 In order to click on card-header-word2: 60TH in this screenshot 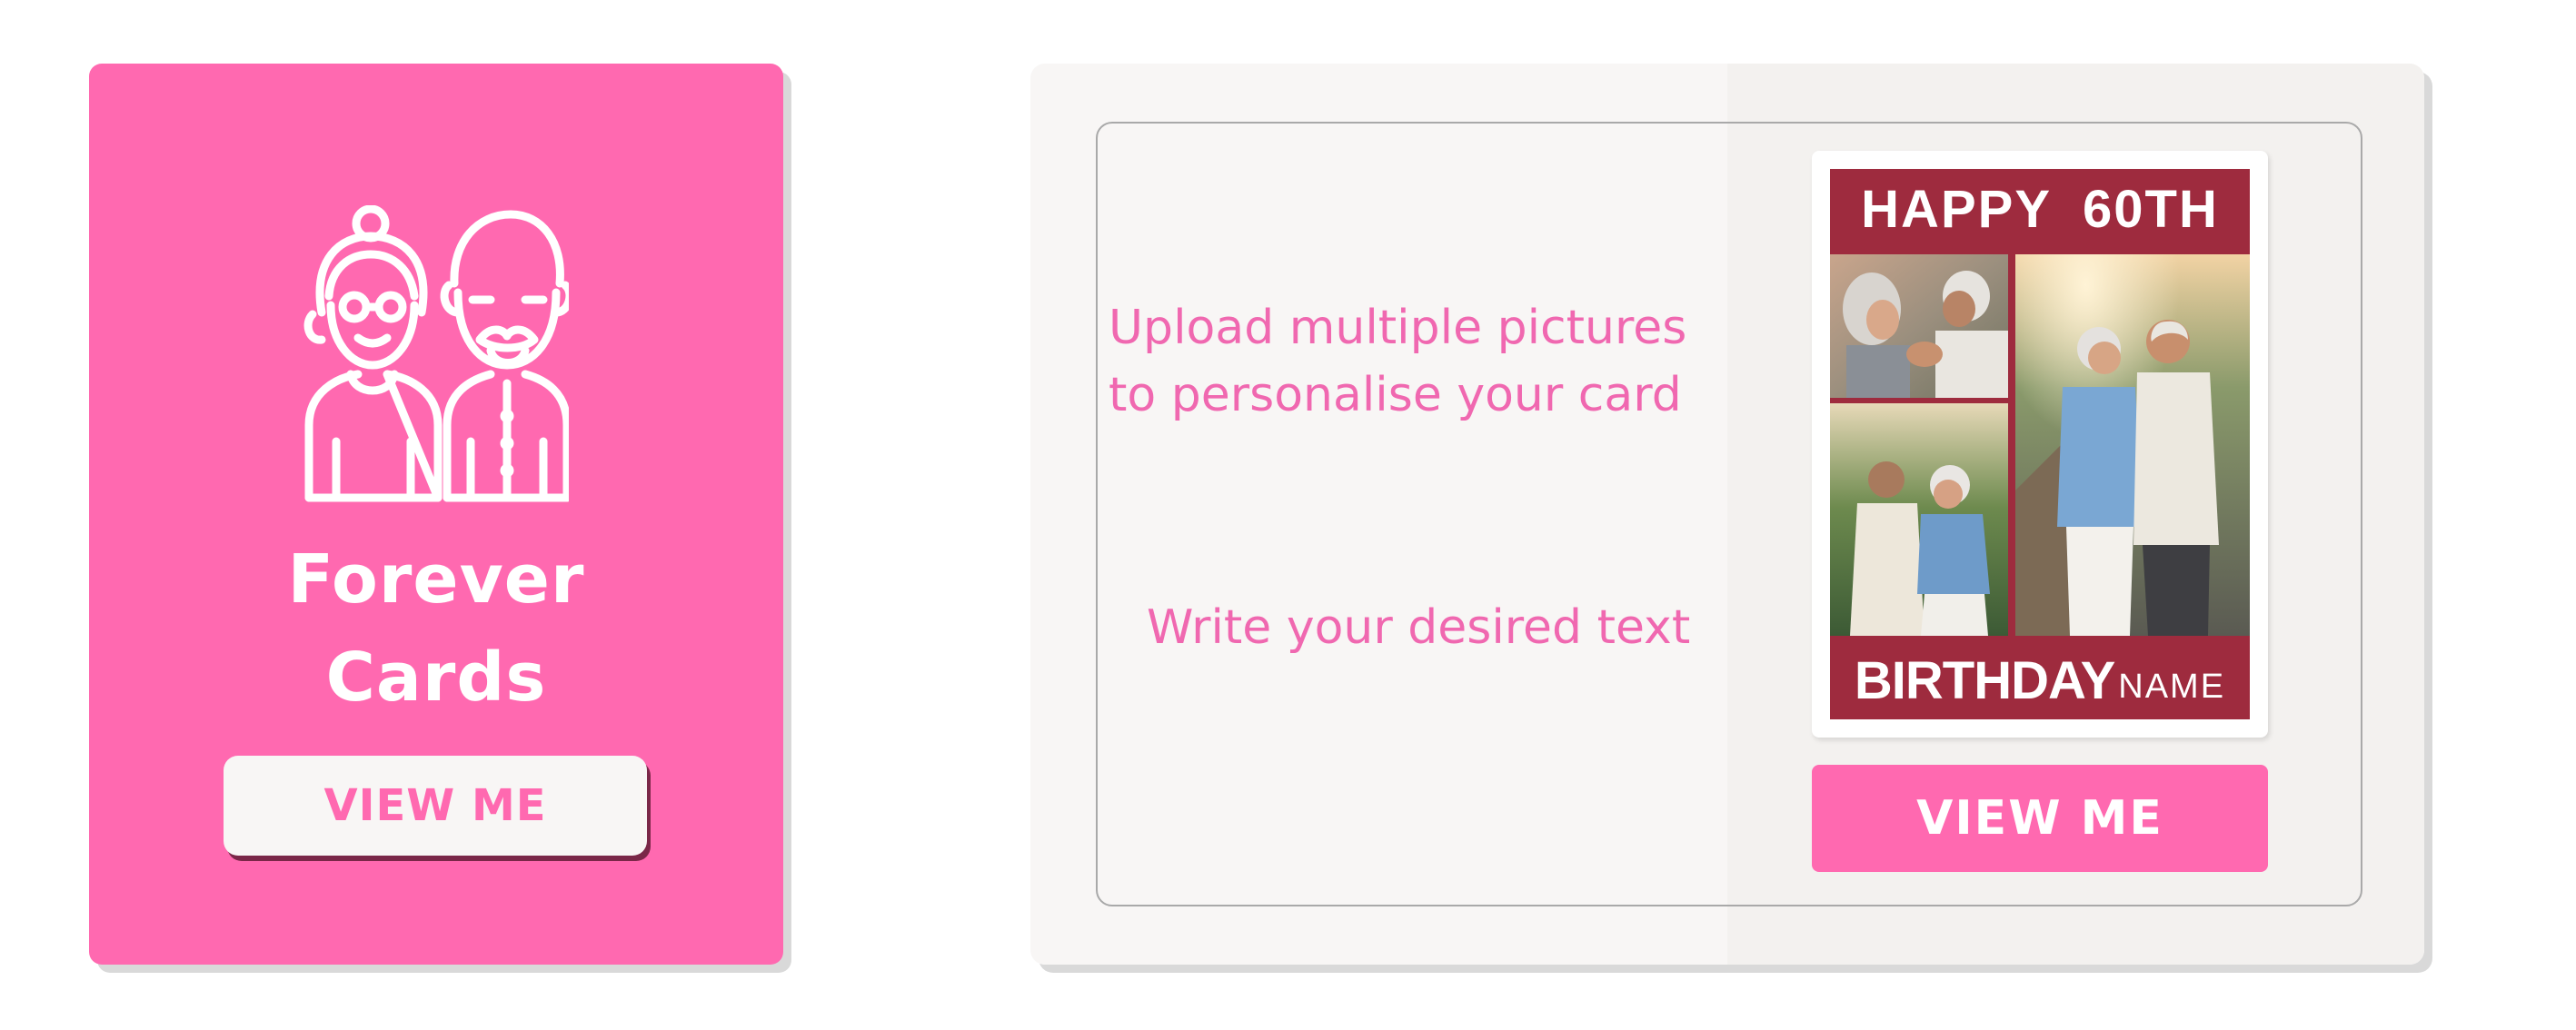, I will do `click(2151, 209)`.